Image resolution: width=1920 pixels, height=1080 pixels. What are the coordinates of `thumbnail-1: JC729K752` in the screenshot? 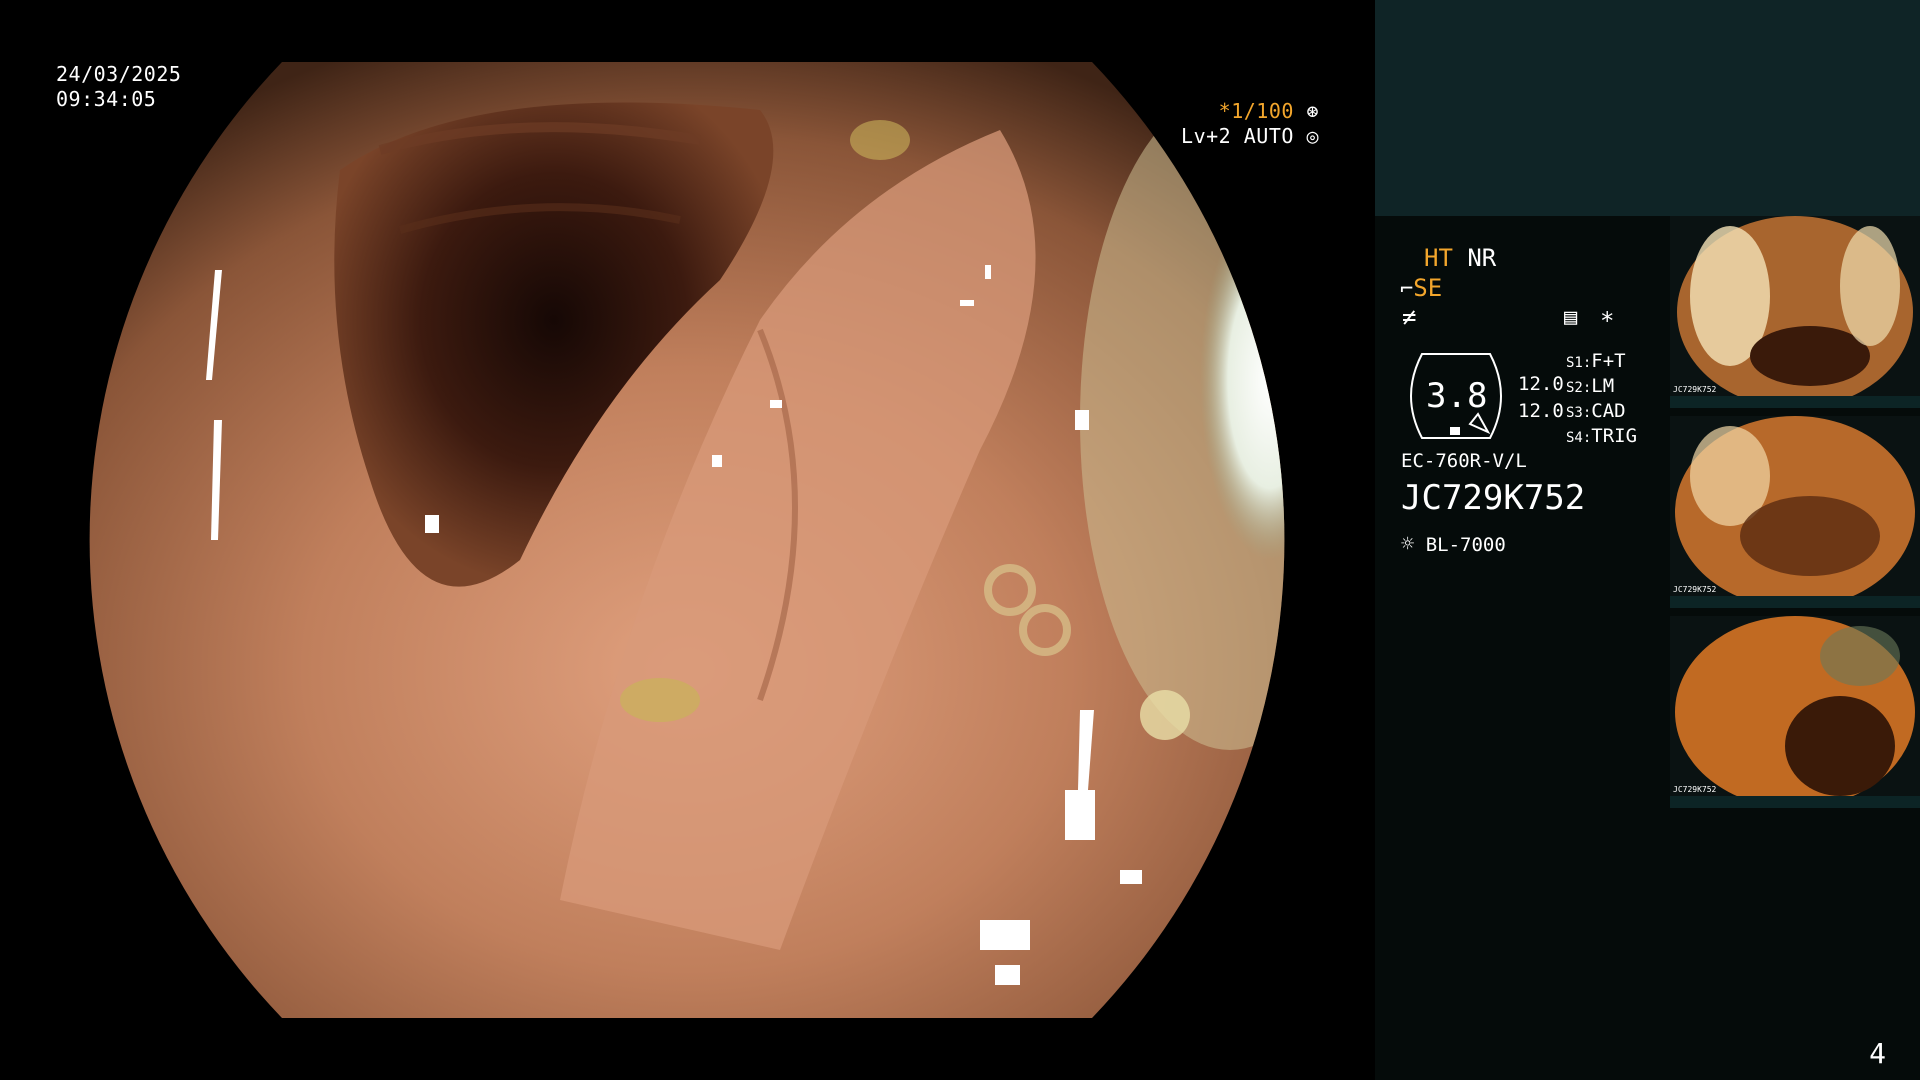 It's located at (1795, 312).